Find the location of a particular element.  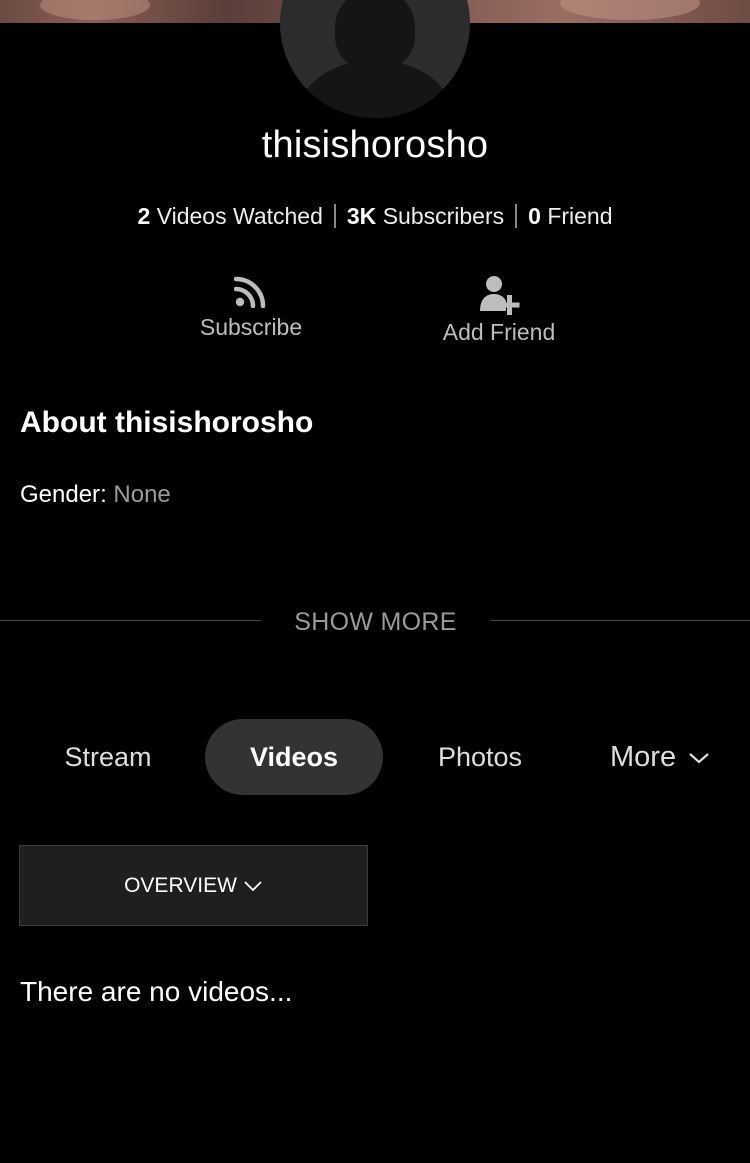

profile-tabs: Stream Videos Photos More is located at coordinates (375, 757).